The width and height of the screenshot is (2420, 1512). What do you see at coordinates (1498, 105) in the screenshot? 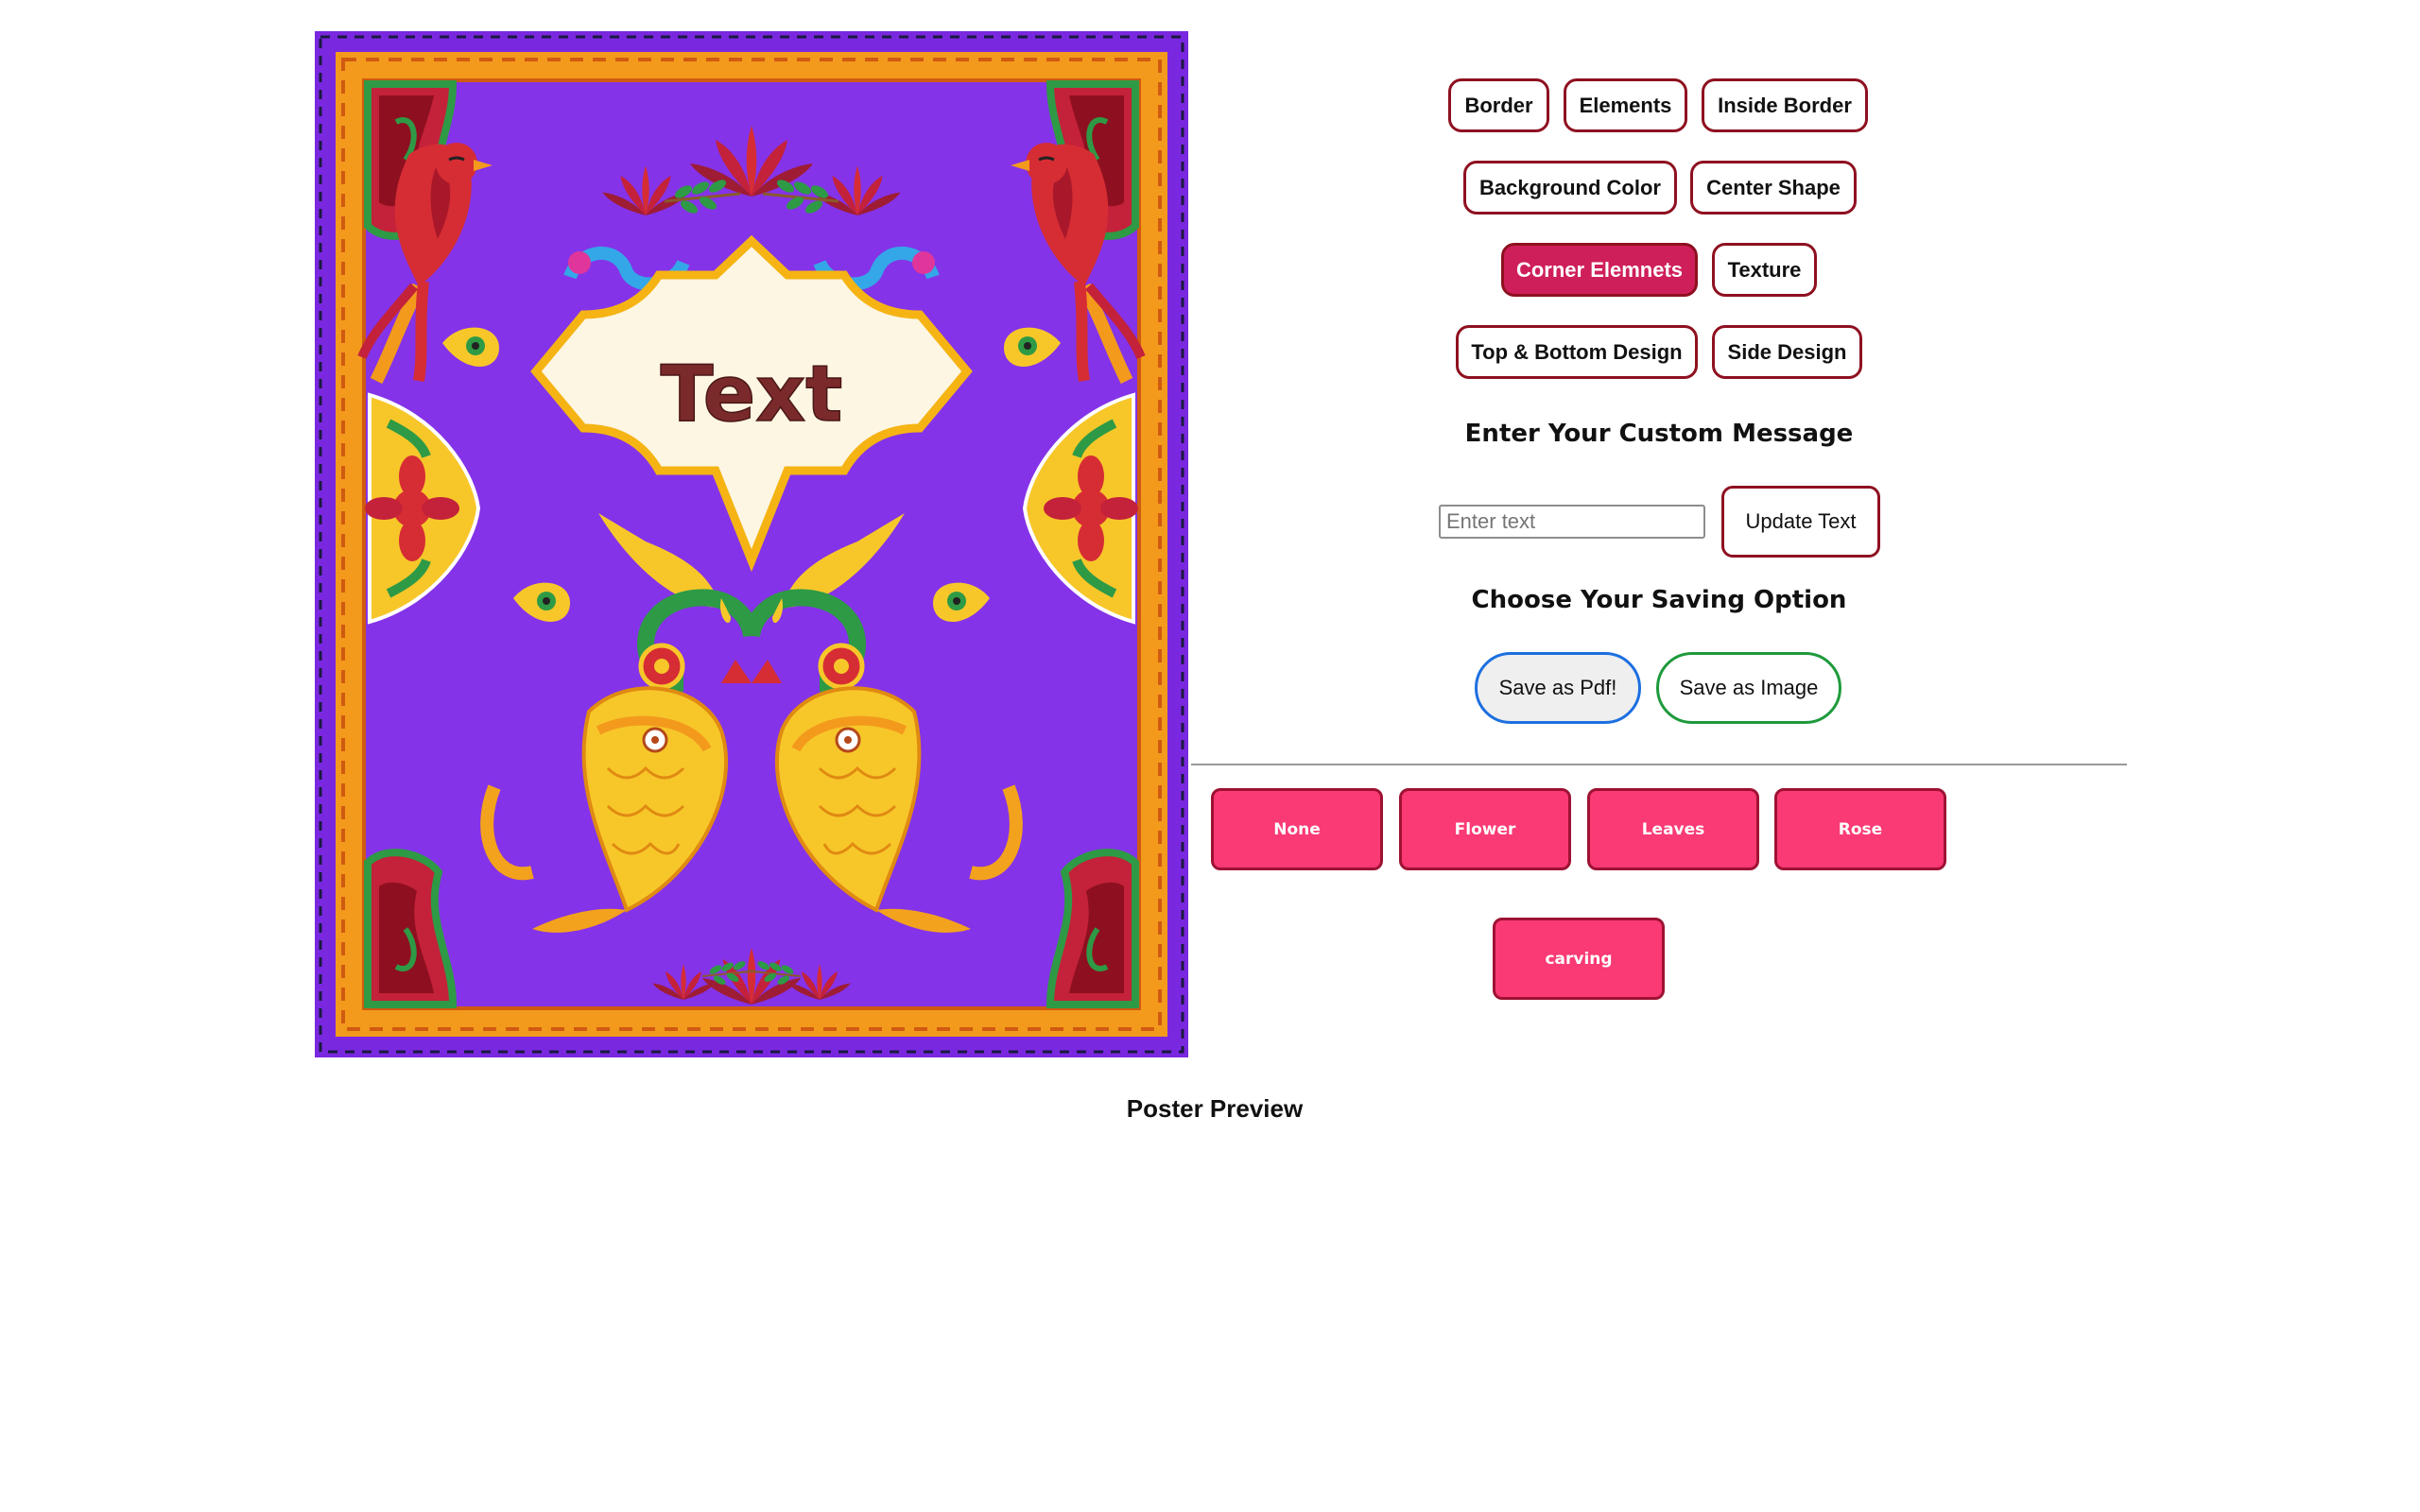
I see `border-button: Border` at bounding box center [1498, 105].